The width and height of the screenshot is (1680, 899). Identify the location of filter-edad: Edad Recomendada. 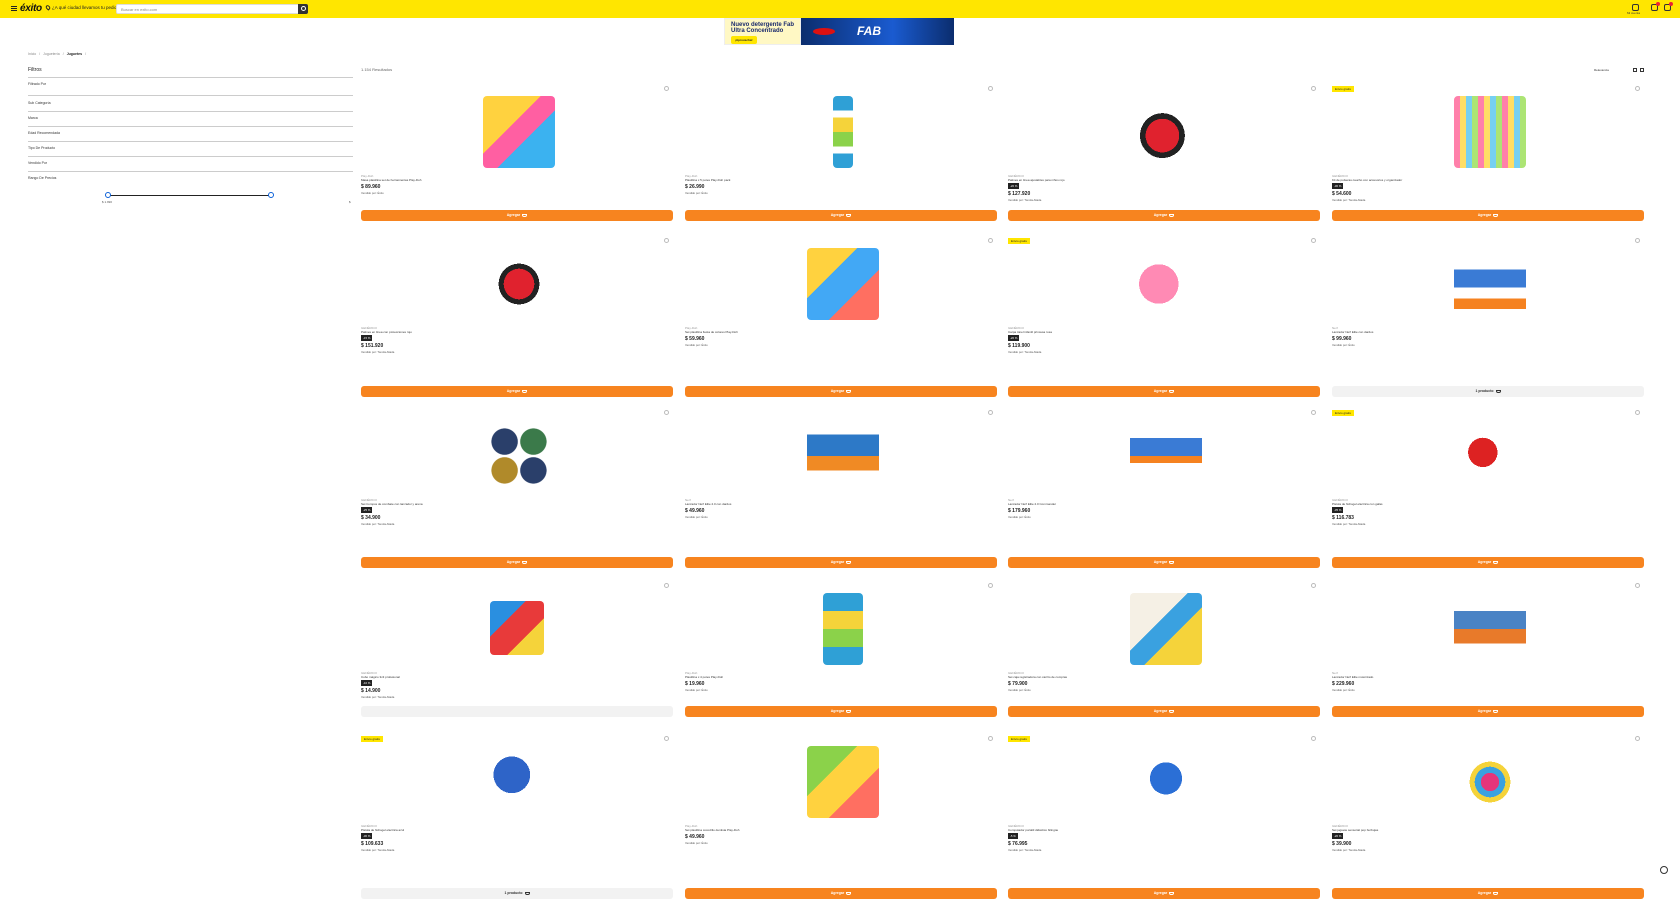
(44, 133).